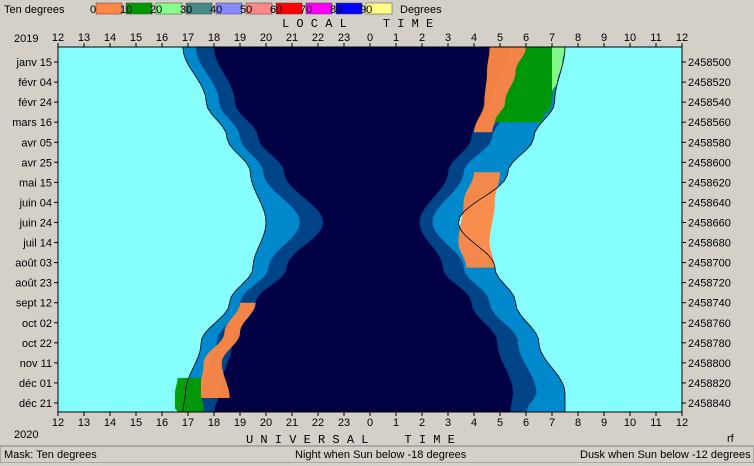 Image resolution: width=754 pixels, height=466 pixels. Describe the element at coordinates (370, 38) in the screenshot. I see `top-tick-label: 0` at that location.